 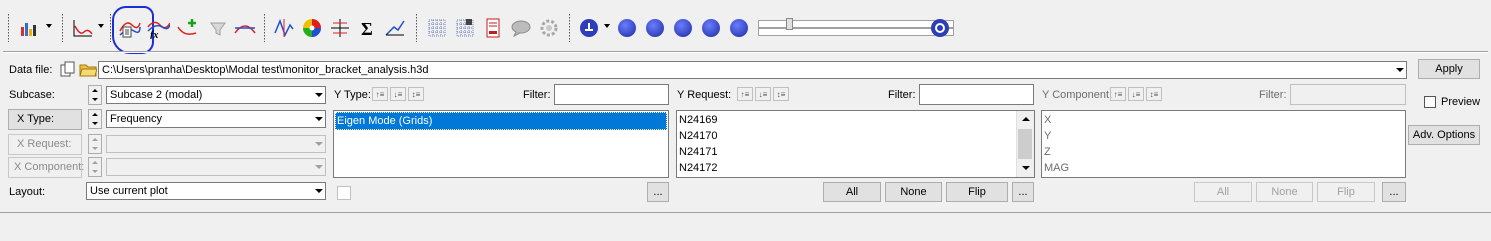 What do you see at coordinates (1056, 168) in the screenshot?
I see `list-item: MAG` at bounding box center [1056, 168].